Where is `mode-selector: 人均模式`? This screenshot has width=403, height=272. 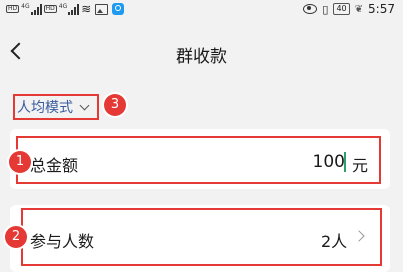 mode-selector: 人均模式 is located at coordinates (56, 107).